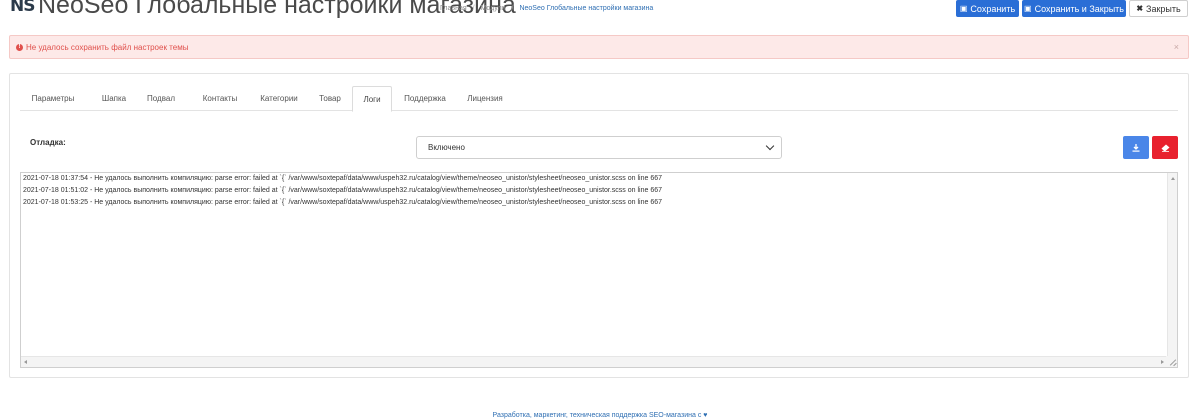 This screenshot has width=1200, height=420. I want to click on tab-support: Поддержка, so click(425, 98).